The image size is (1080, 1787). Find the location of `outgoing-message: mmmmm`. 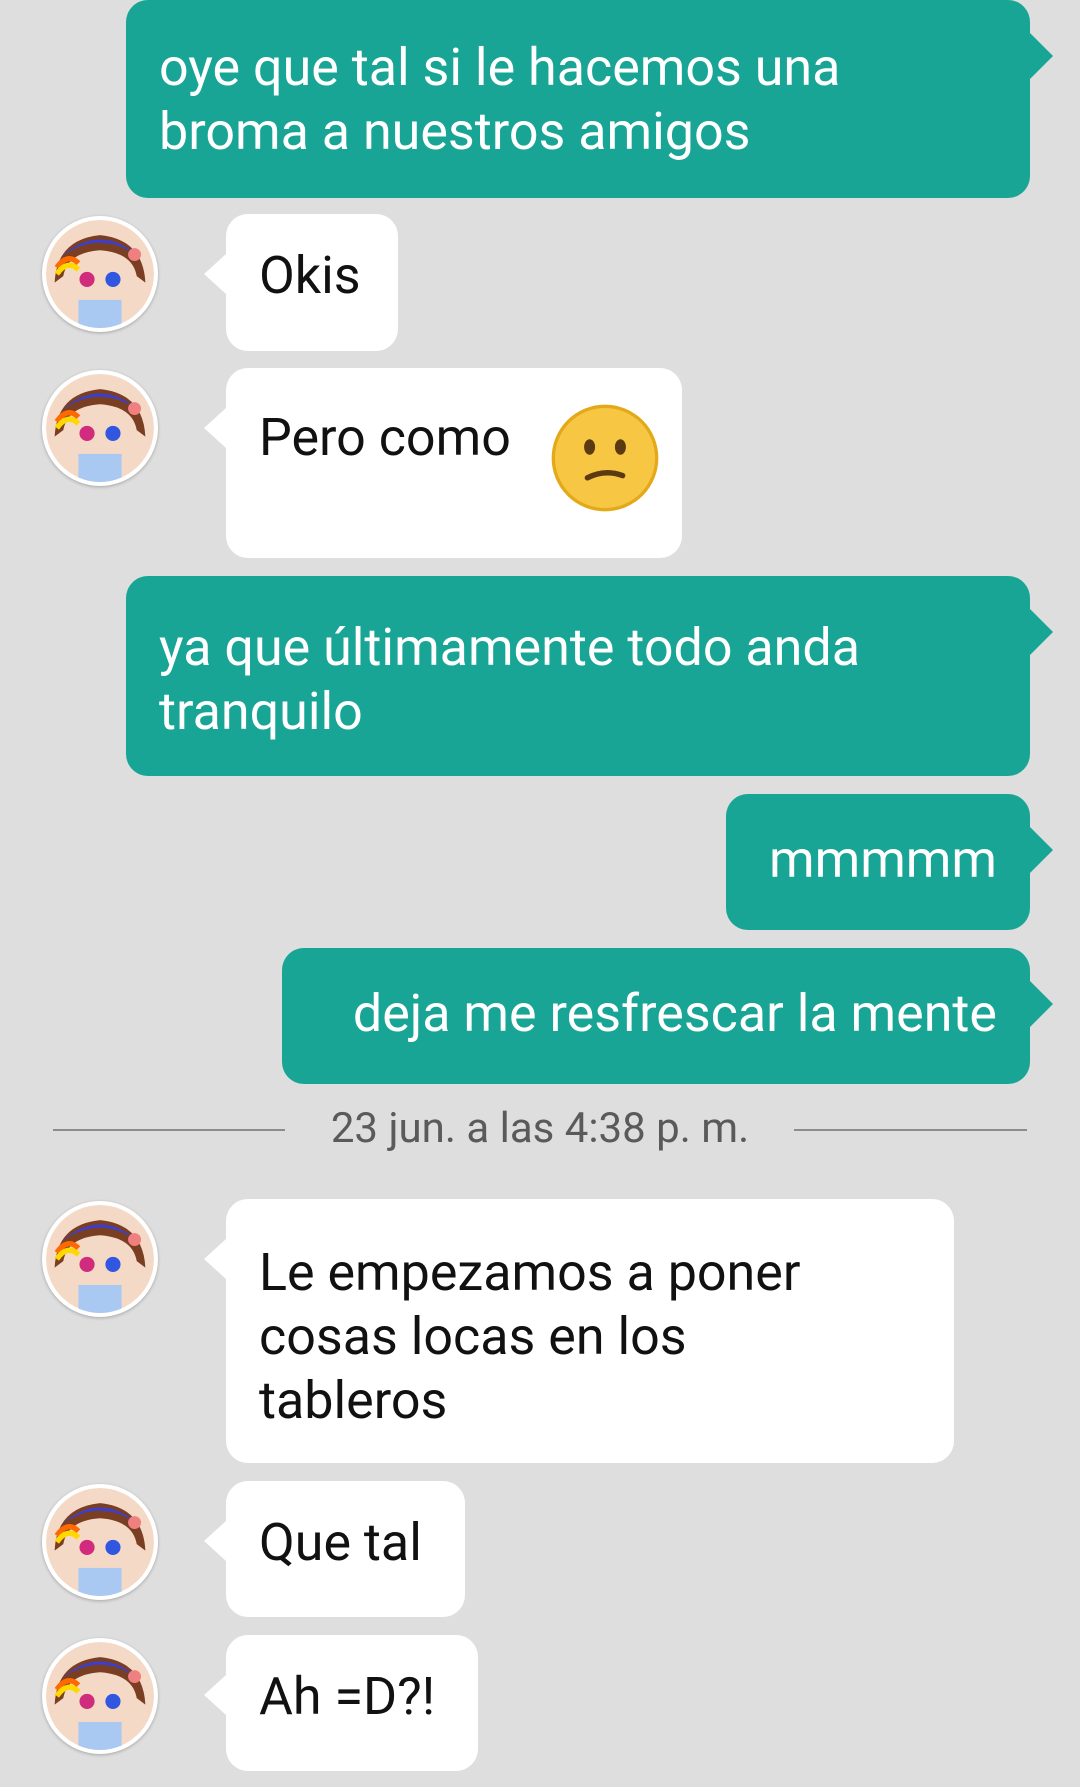

outgoing-message: mmmmm is located at coordinates (889, 862).